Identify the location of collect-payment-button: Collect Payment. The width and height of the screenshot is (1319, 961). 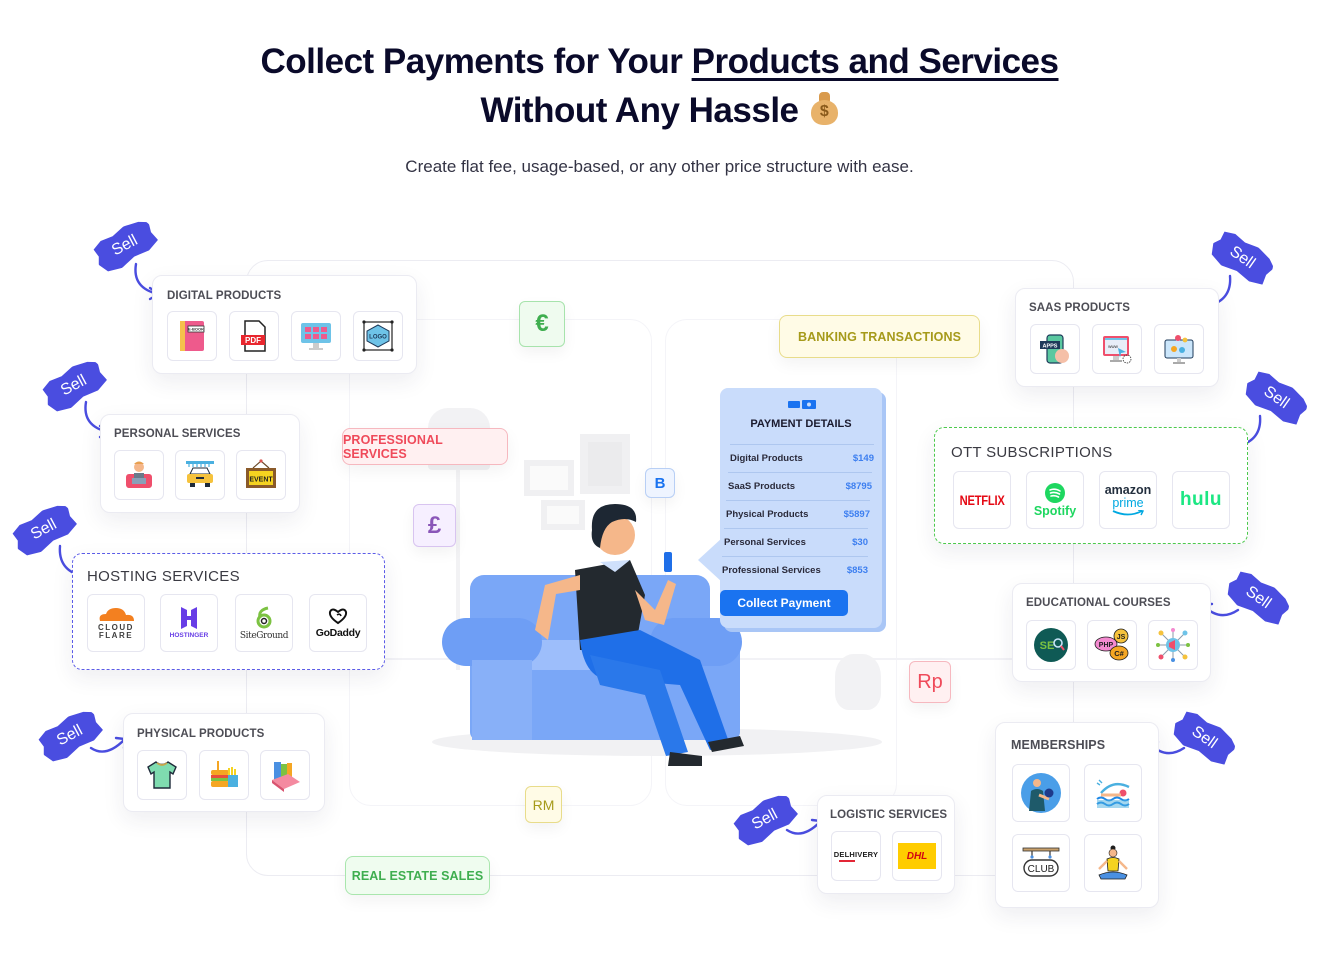
(784, 603).